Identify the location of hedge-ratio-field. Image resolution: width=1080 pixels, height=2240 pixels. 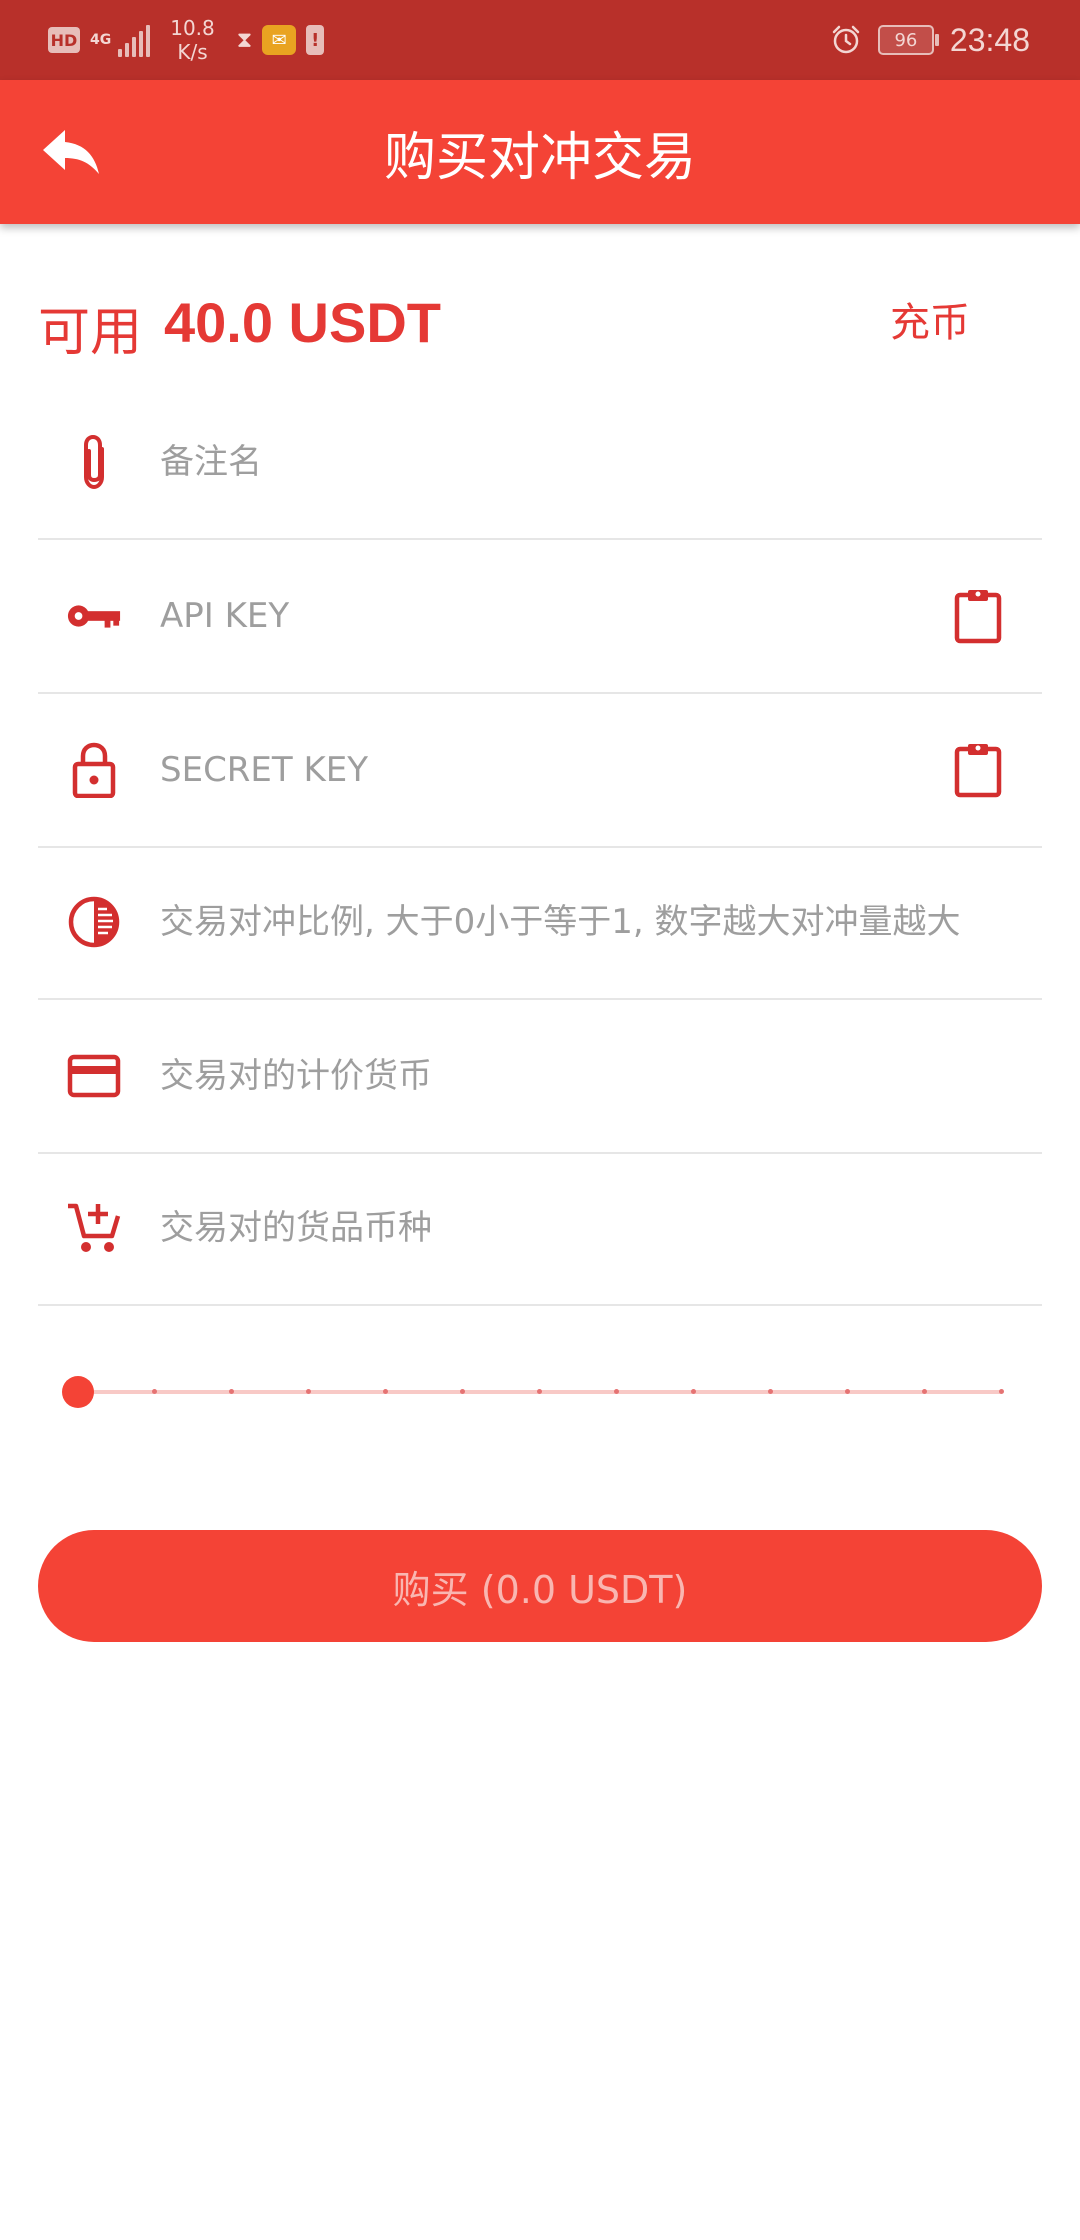
(540, 923).